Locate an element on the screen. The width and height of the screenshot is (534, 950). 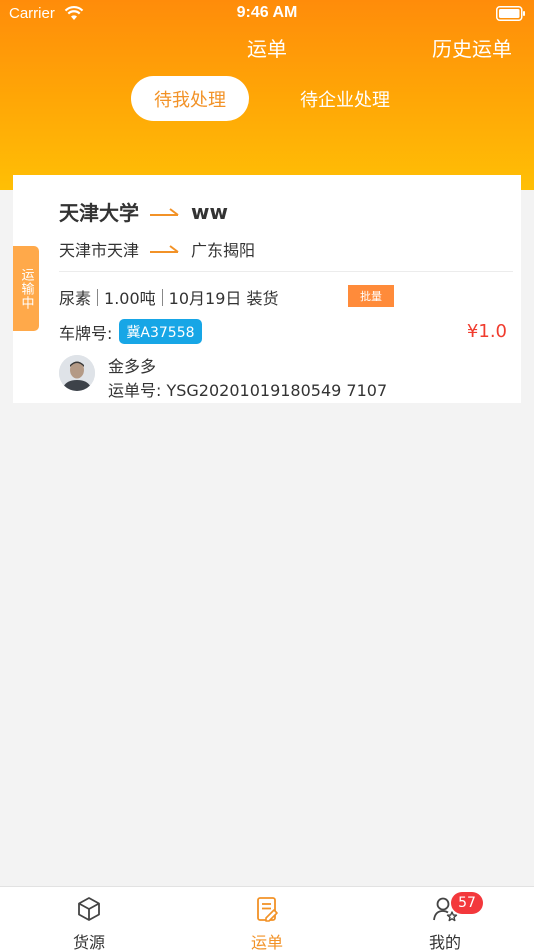
tab-pending-company: 待企业处理 is located at coordinates (345, 98).